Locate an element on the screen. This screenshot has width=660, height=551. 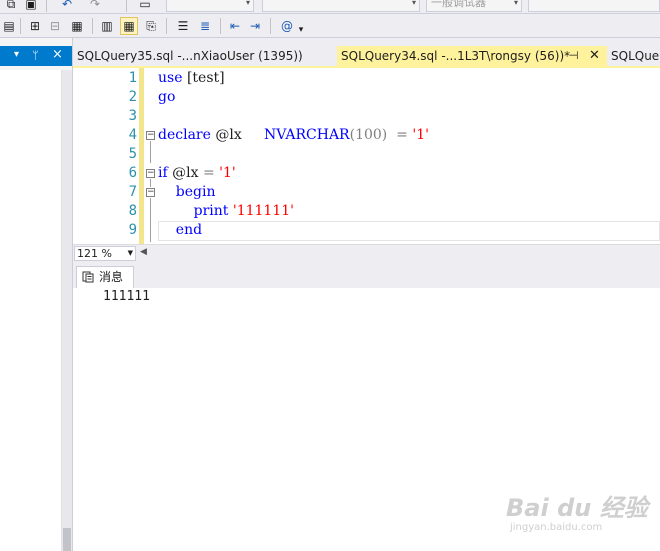
parse-icon: ⊟ is located at coordinates (55, 26).